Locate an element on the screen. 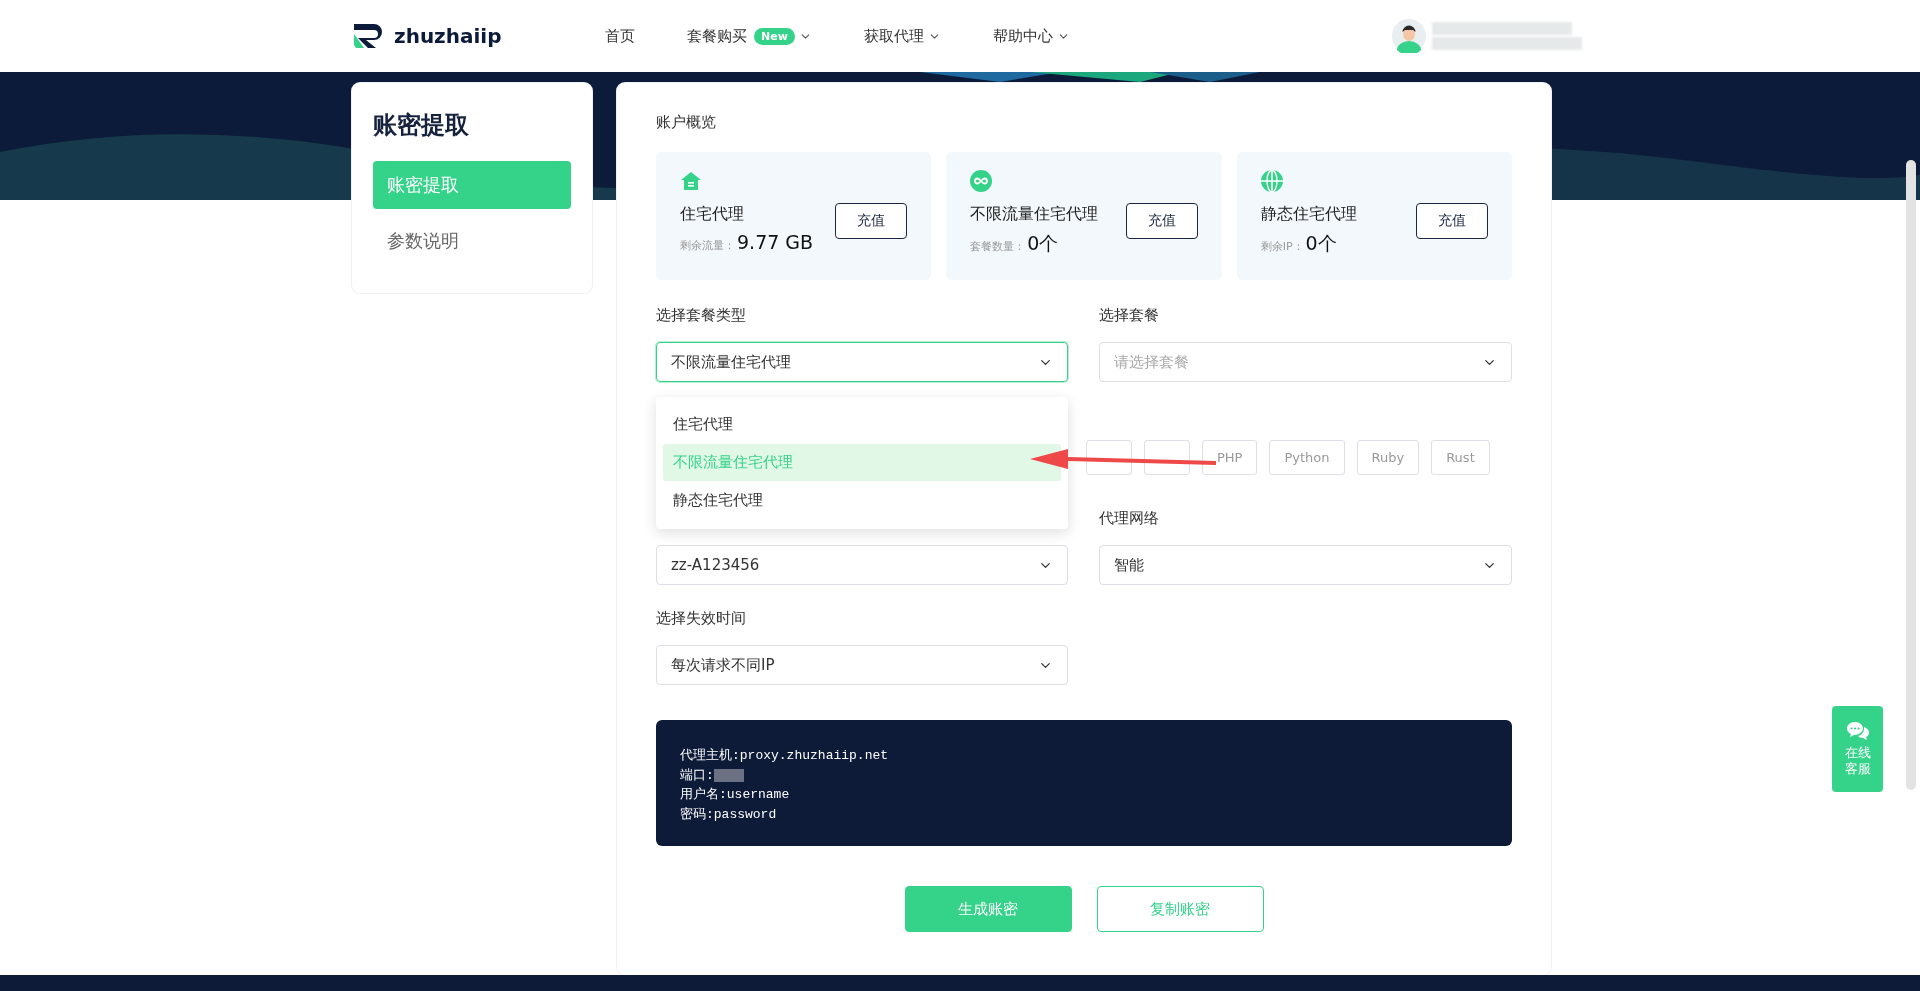 The image size is (1920, 991). credential-line: 用户名:username is located at coordinates (735, 795).